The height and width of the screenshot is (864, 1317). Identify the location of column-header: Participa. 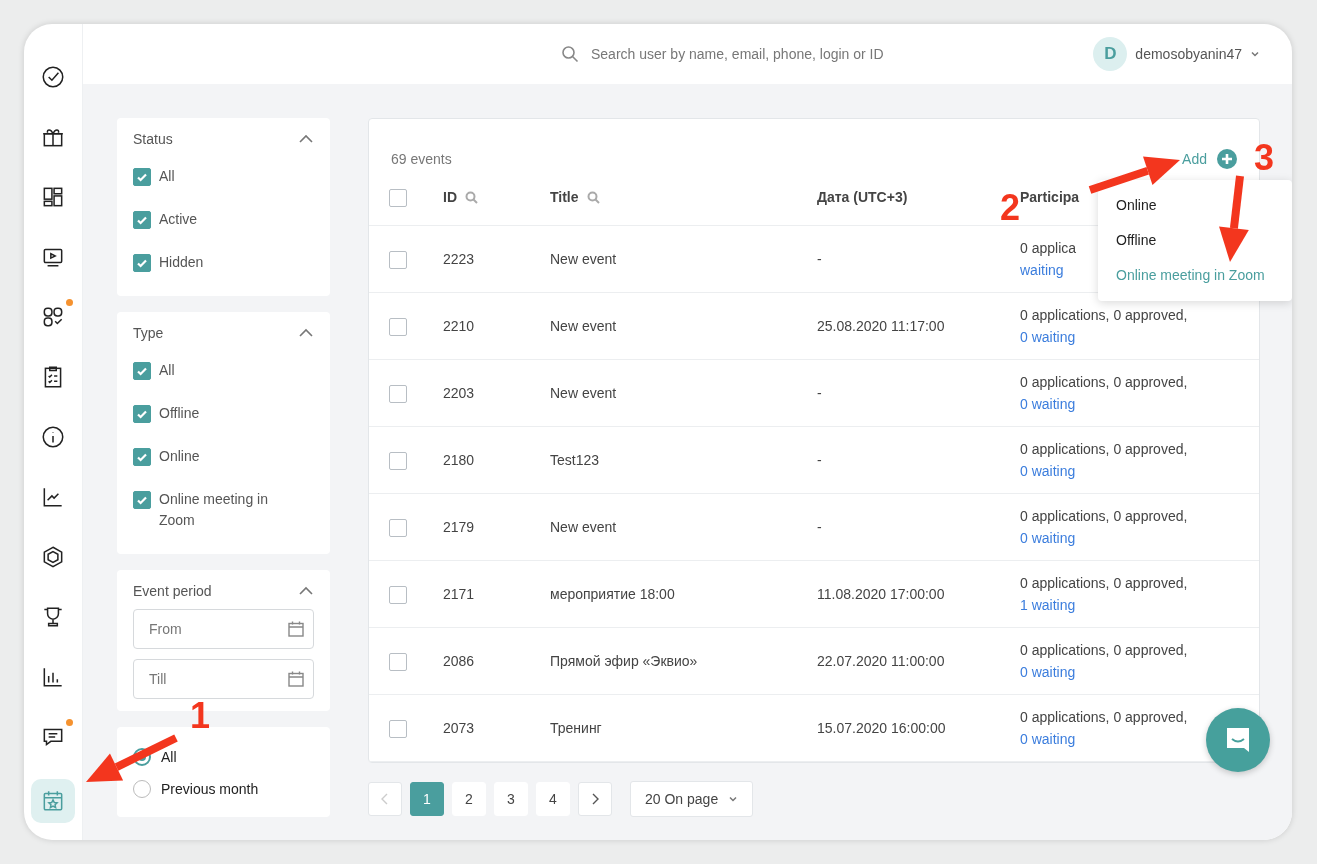
(1050, 197).